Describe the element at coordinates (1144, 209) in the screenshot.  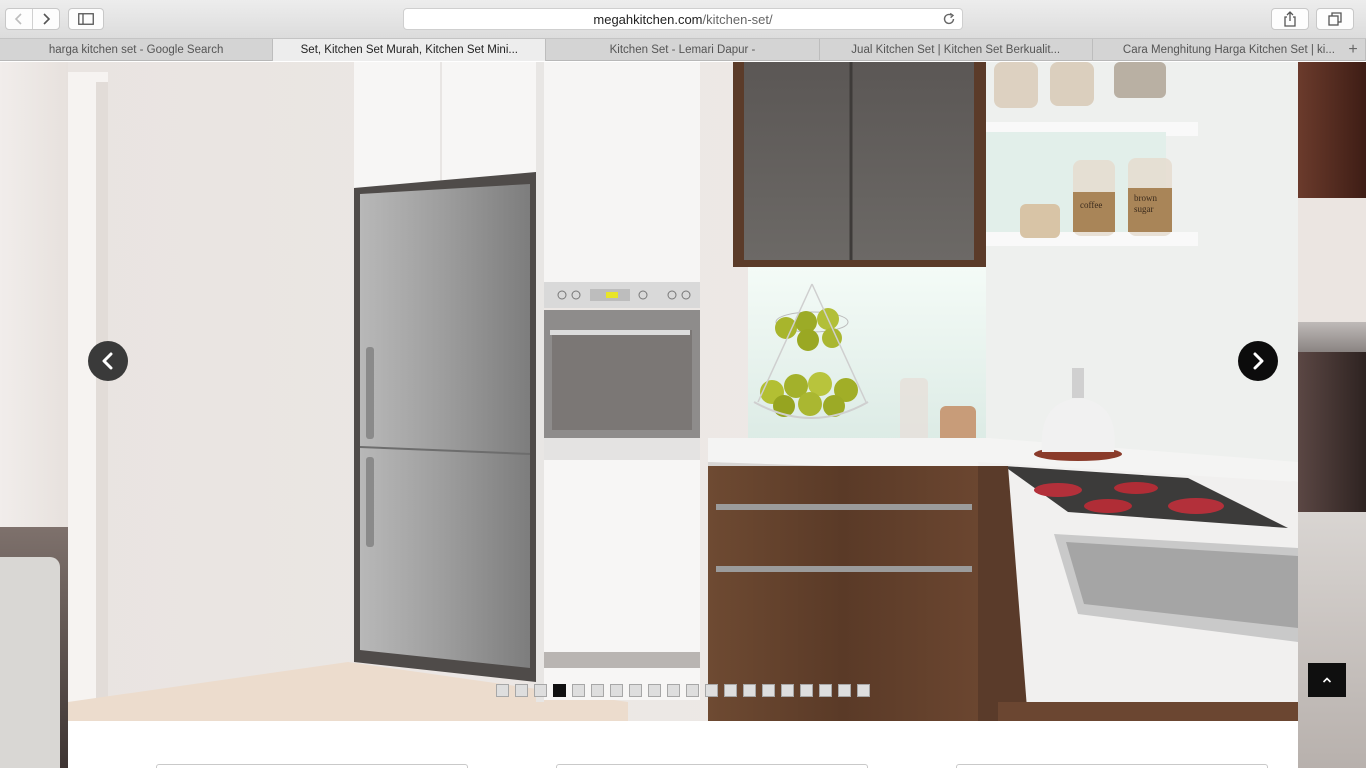
I see `sugar-jar-label-line2: sugar` at that location.